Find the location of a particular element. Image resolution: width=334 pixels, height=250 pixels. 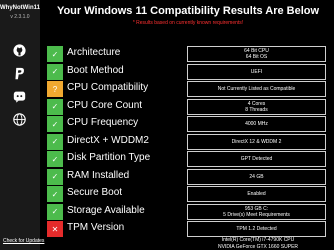

check-value: 4000 MHz is located at coordinates (256, 124).